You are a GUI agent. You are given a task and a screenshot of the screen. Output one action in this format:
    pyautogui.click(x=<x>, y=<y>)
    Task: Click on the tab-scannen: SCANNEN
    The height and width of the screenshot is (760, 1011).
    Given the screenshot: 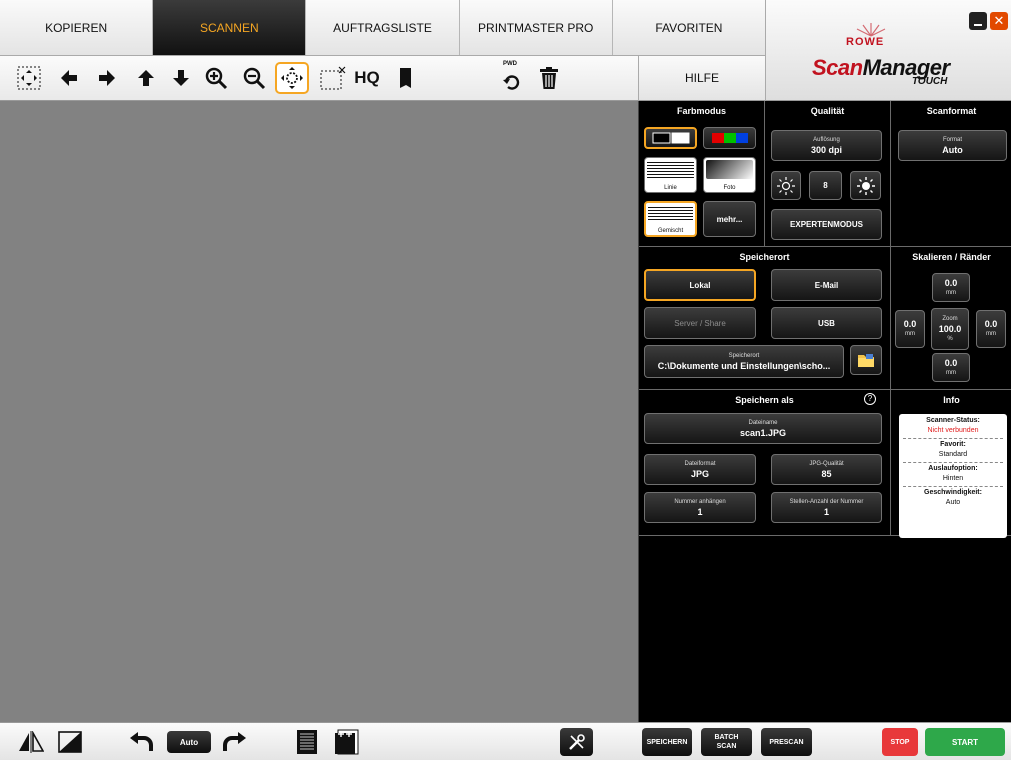 What is the action you would take?
    pyautogui.click(x=230, y=27)
    